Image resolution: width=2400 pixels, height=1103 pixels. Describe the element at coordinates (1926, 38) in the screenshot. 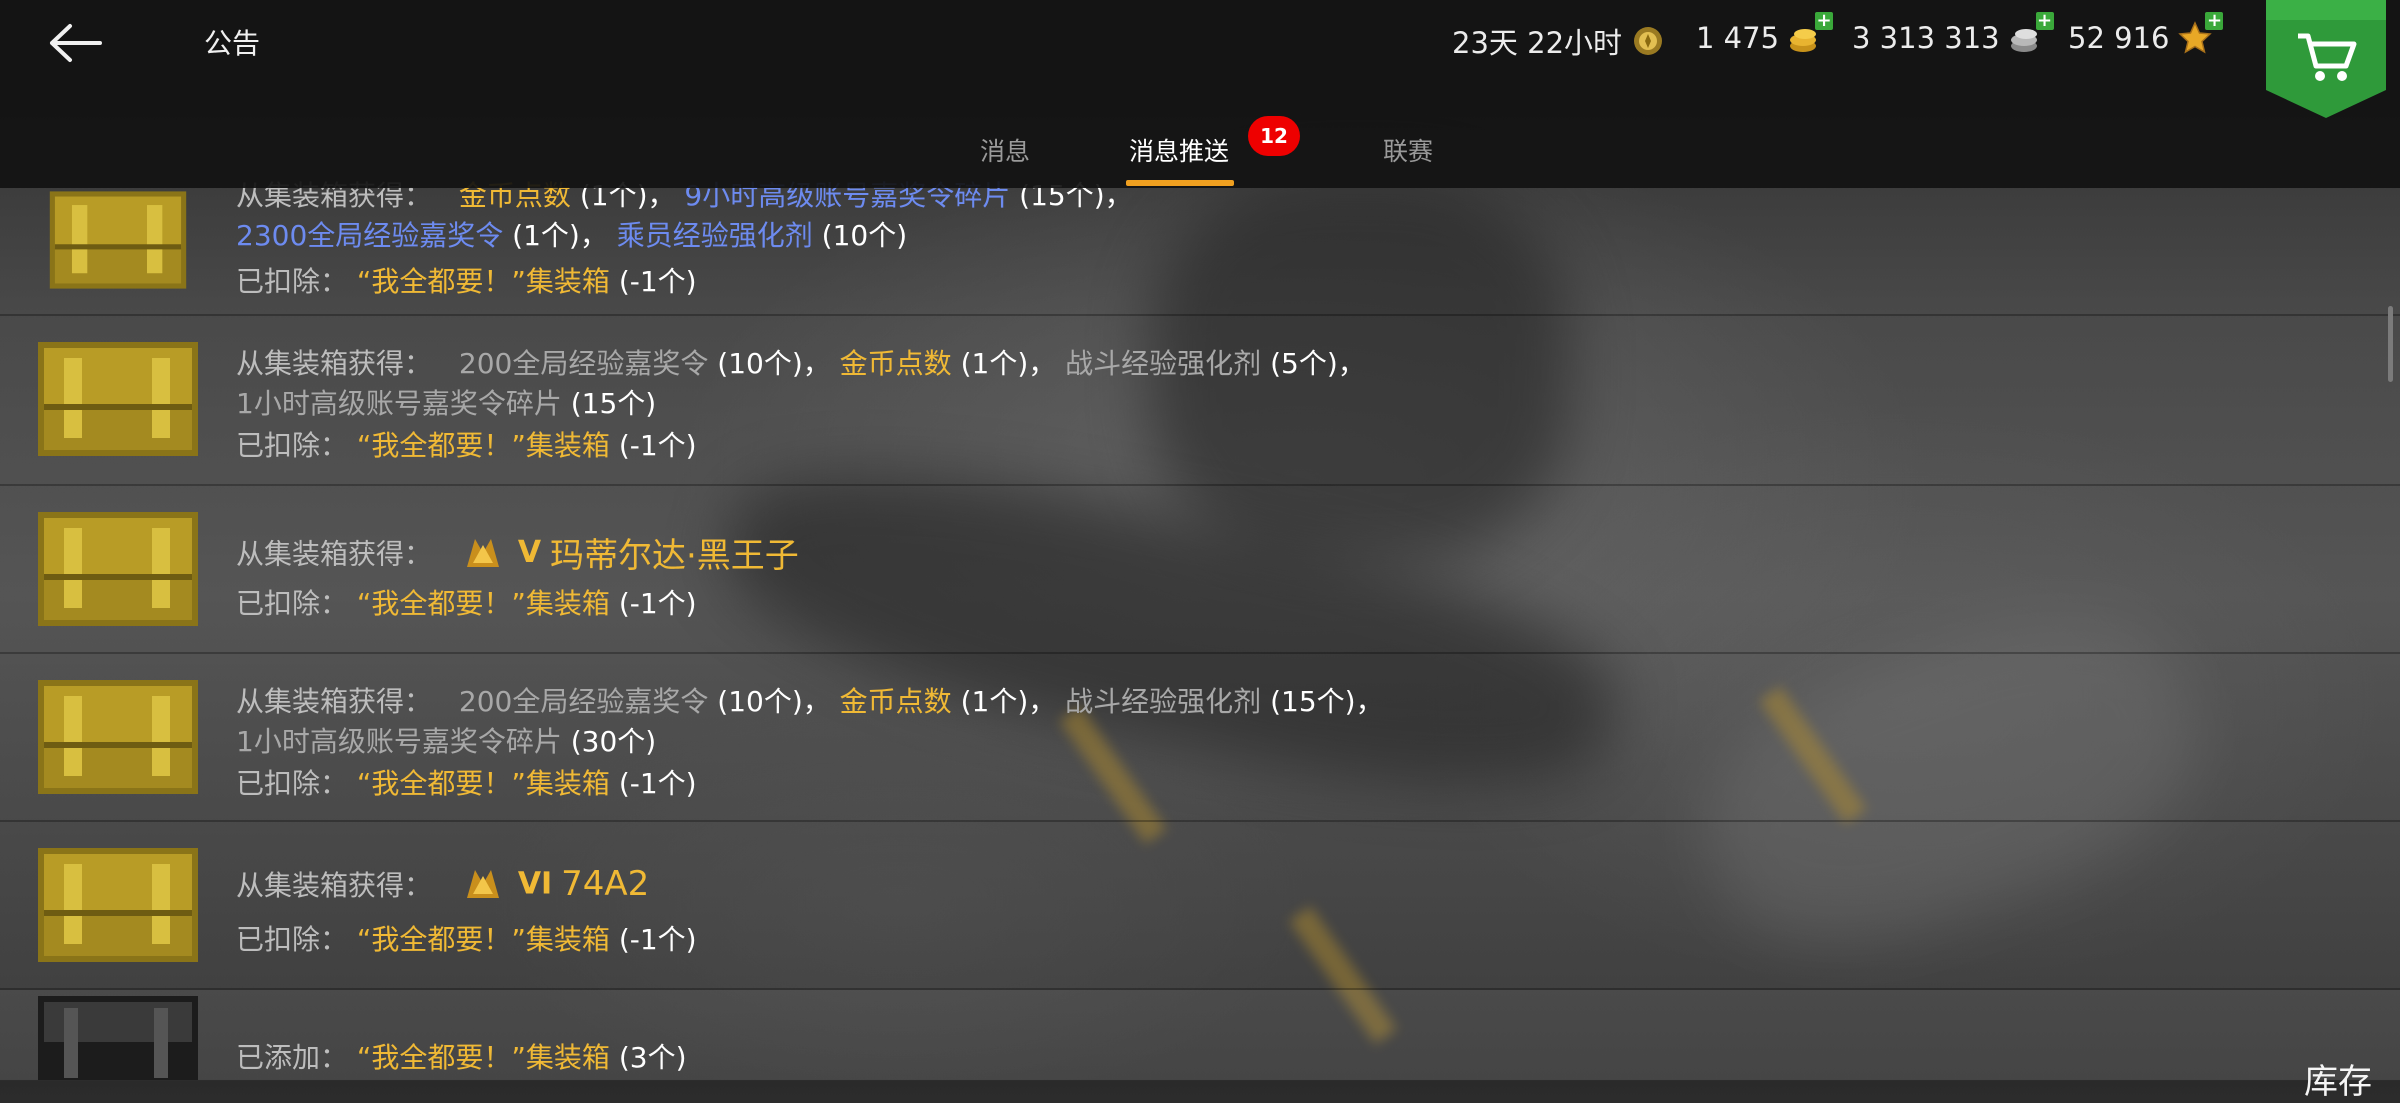

I see `silver-value: 3 313 313` at that location.